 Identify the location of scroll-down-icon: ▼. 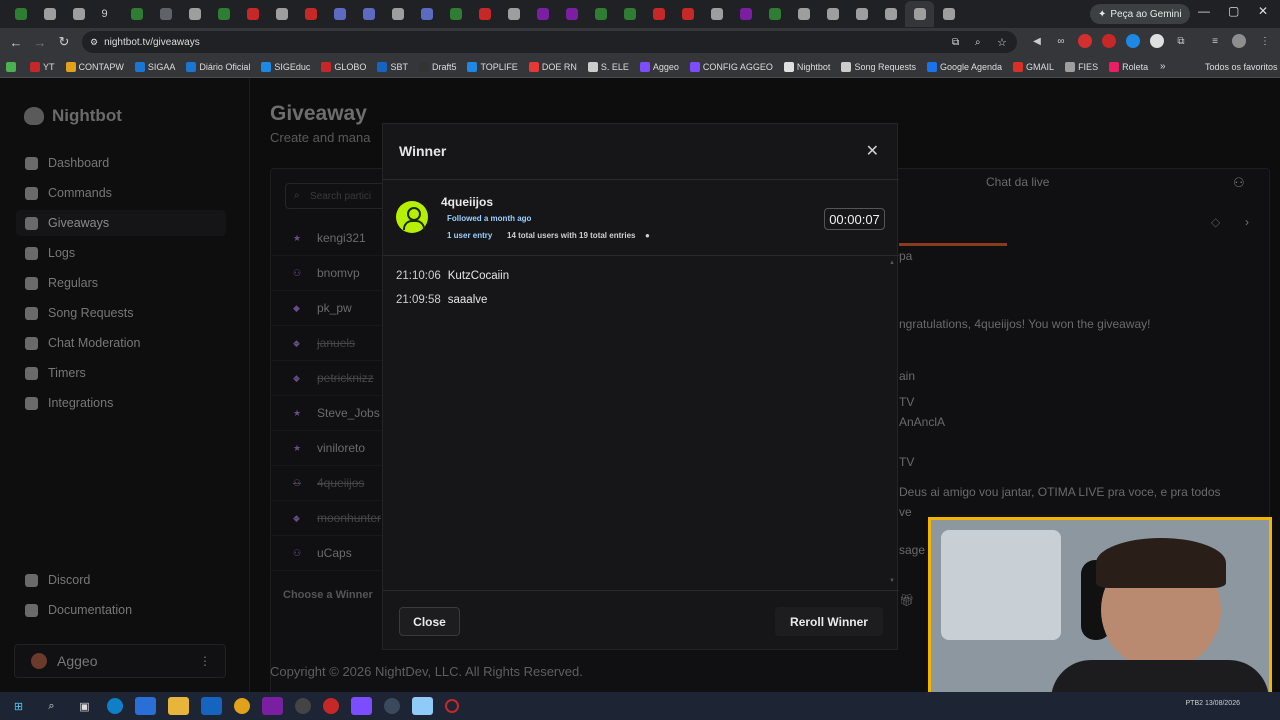
(892, 581).